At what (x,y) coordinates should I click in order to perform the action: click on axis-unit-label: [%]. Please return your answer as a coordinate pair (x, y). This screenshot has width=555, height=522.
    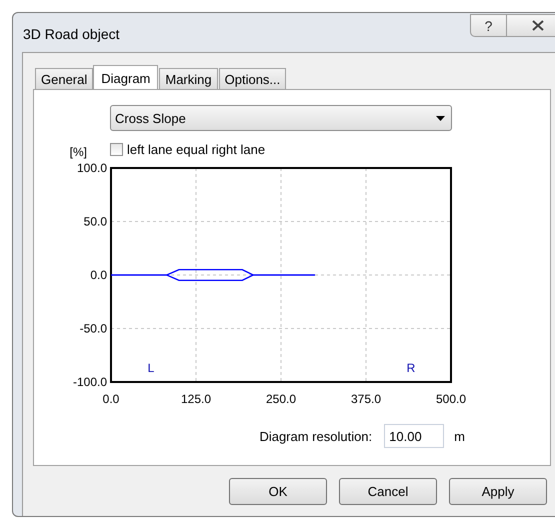
    Looking at the image, I should click on (78, 152).